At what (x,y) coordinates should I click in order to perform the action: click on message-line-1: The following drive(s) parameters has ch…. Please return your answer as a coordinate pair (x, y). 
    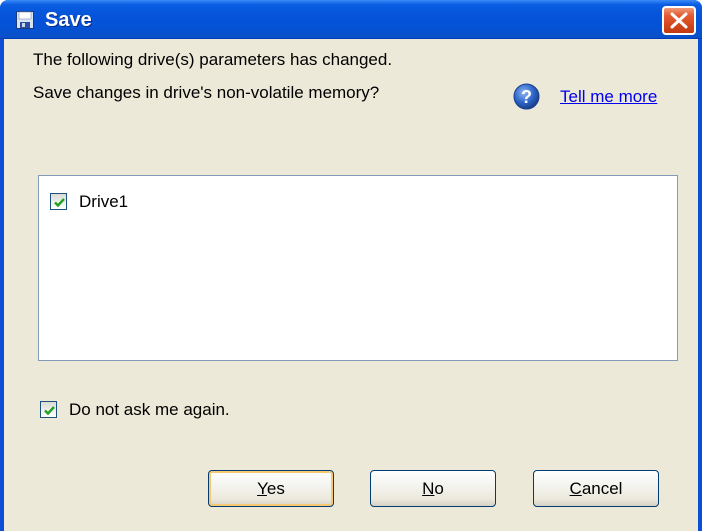
    Looking at the image, I should click on (213, 59).